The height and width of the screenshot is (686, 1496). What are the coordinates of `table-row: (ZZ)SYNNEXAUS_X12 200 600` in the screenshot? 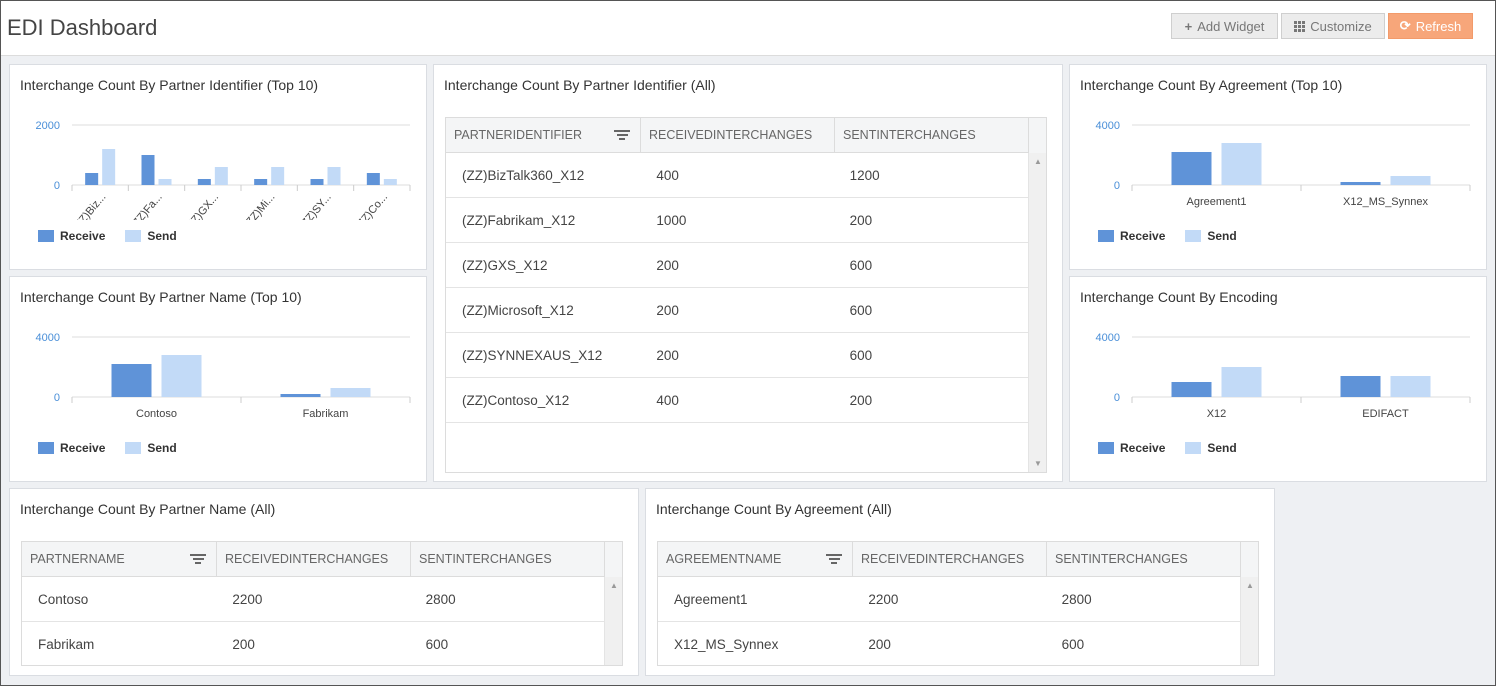 It's located at (737, 355).